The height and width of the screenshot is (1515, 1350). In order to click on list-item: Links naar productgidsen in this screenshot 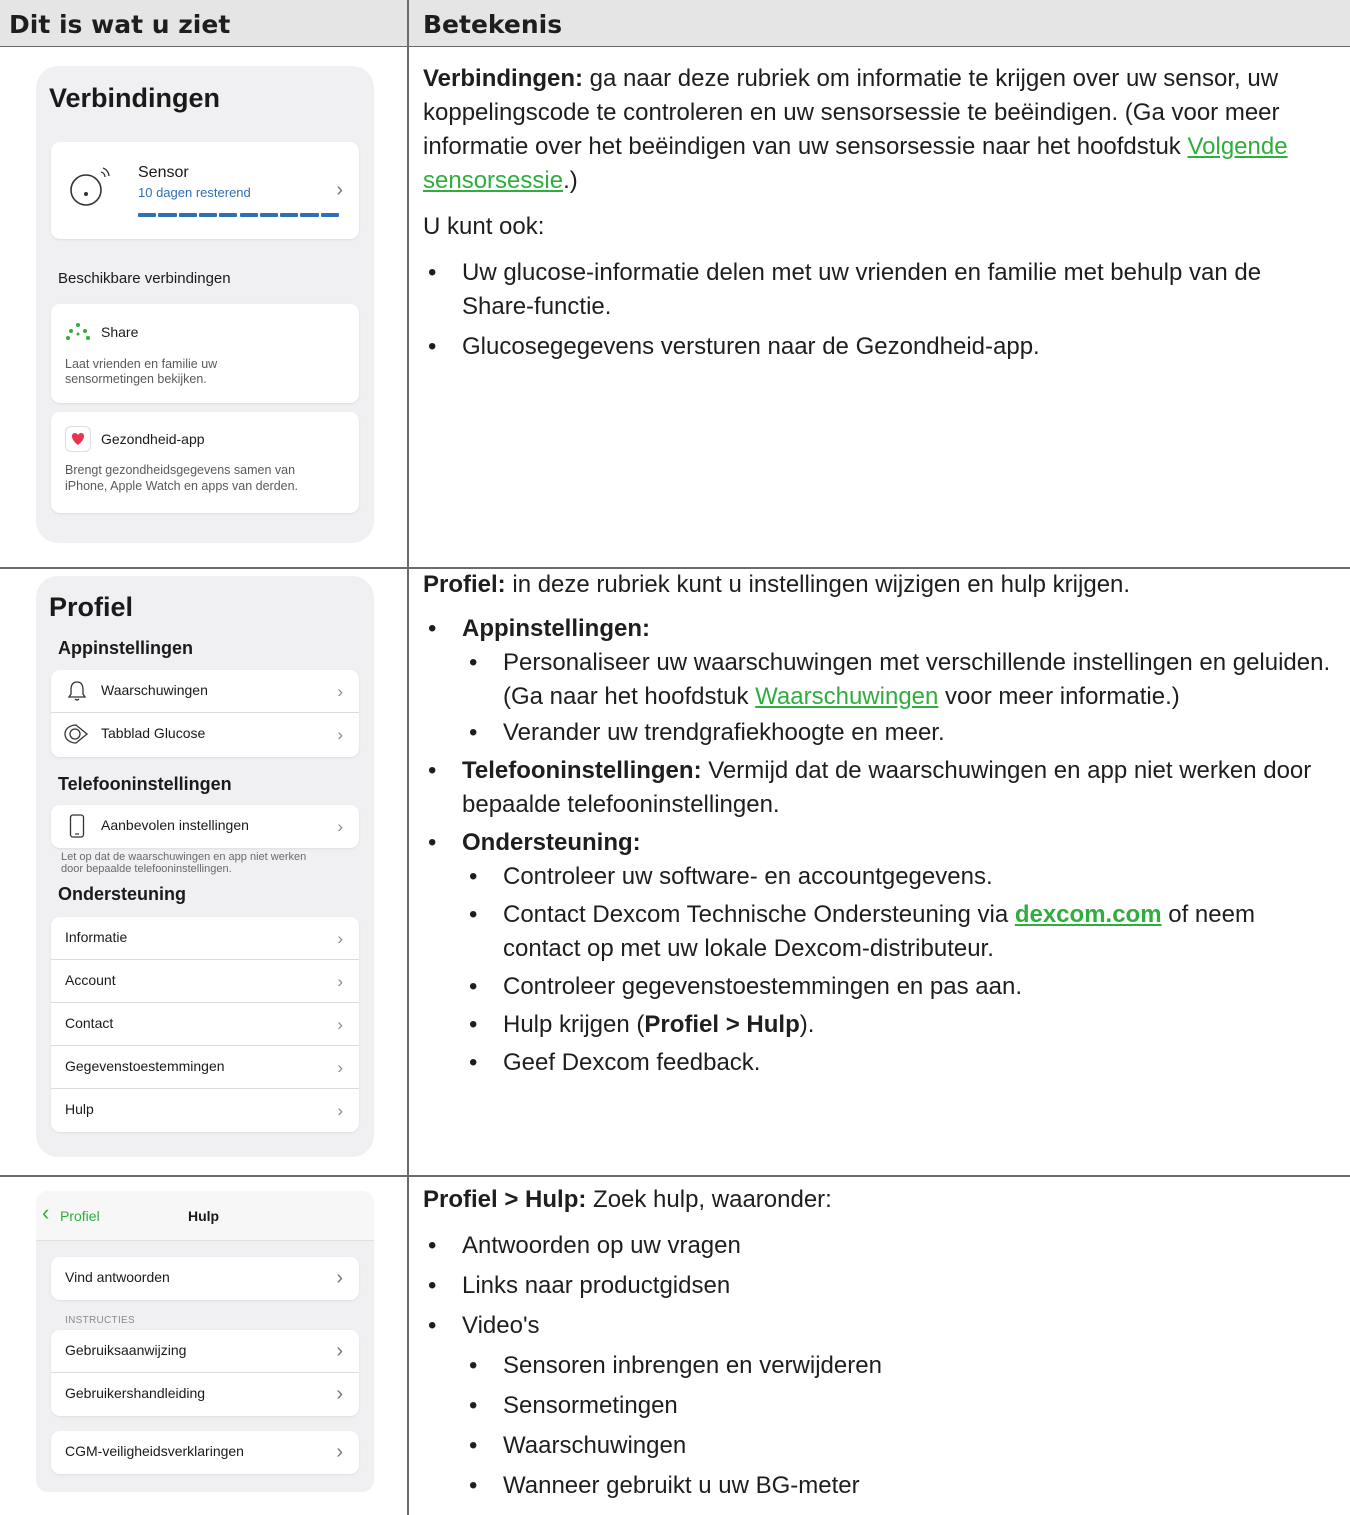, I will do `click(878, 1286)`.